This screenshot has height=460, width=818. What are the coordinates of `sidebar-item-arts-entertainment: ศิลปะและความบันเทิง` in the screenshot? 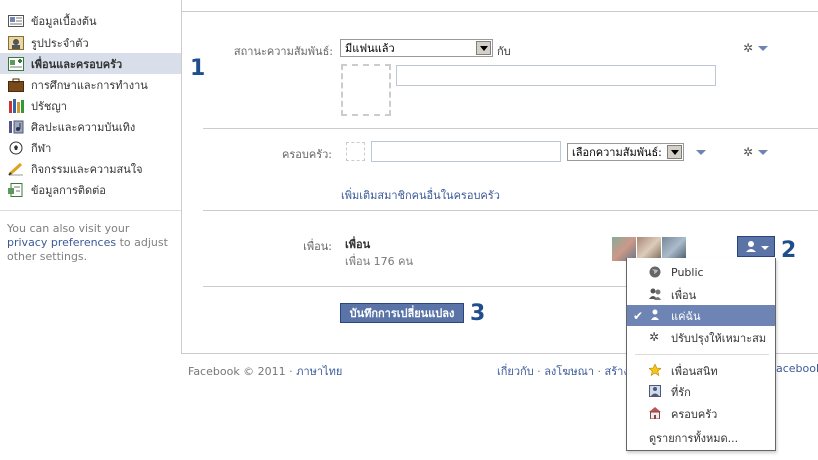 It's located at (90, 126).